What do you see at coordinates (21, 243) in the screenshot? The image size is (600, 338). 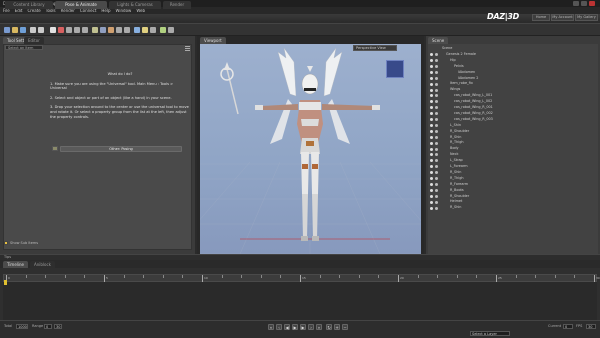 I see `show-sub-items-checkbox: Show Sub Items` at bounding box center [21, 243].